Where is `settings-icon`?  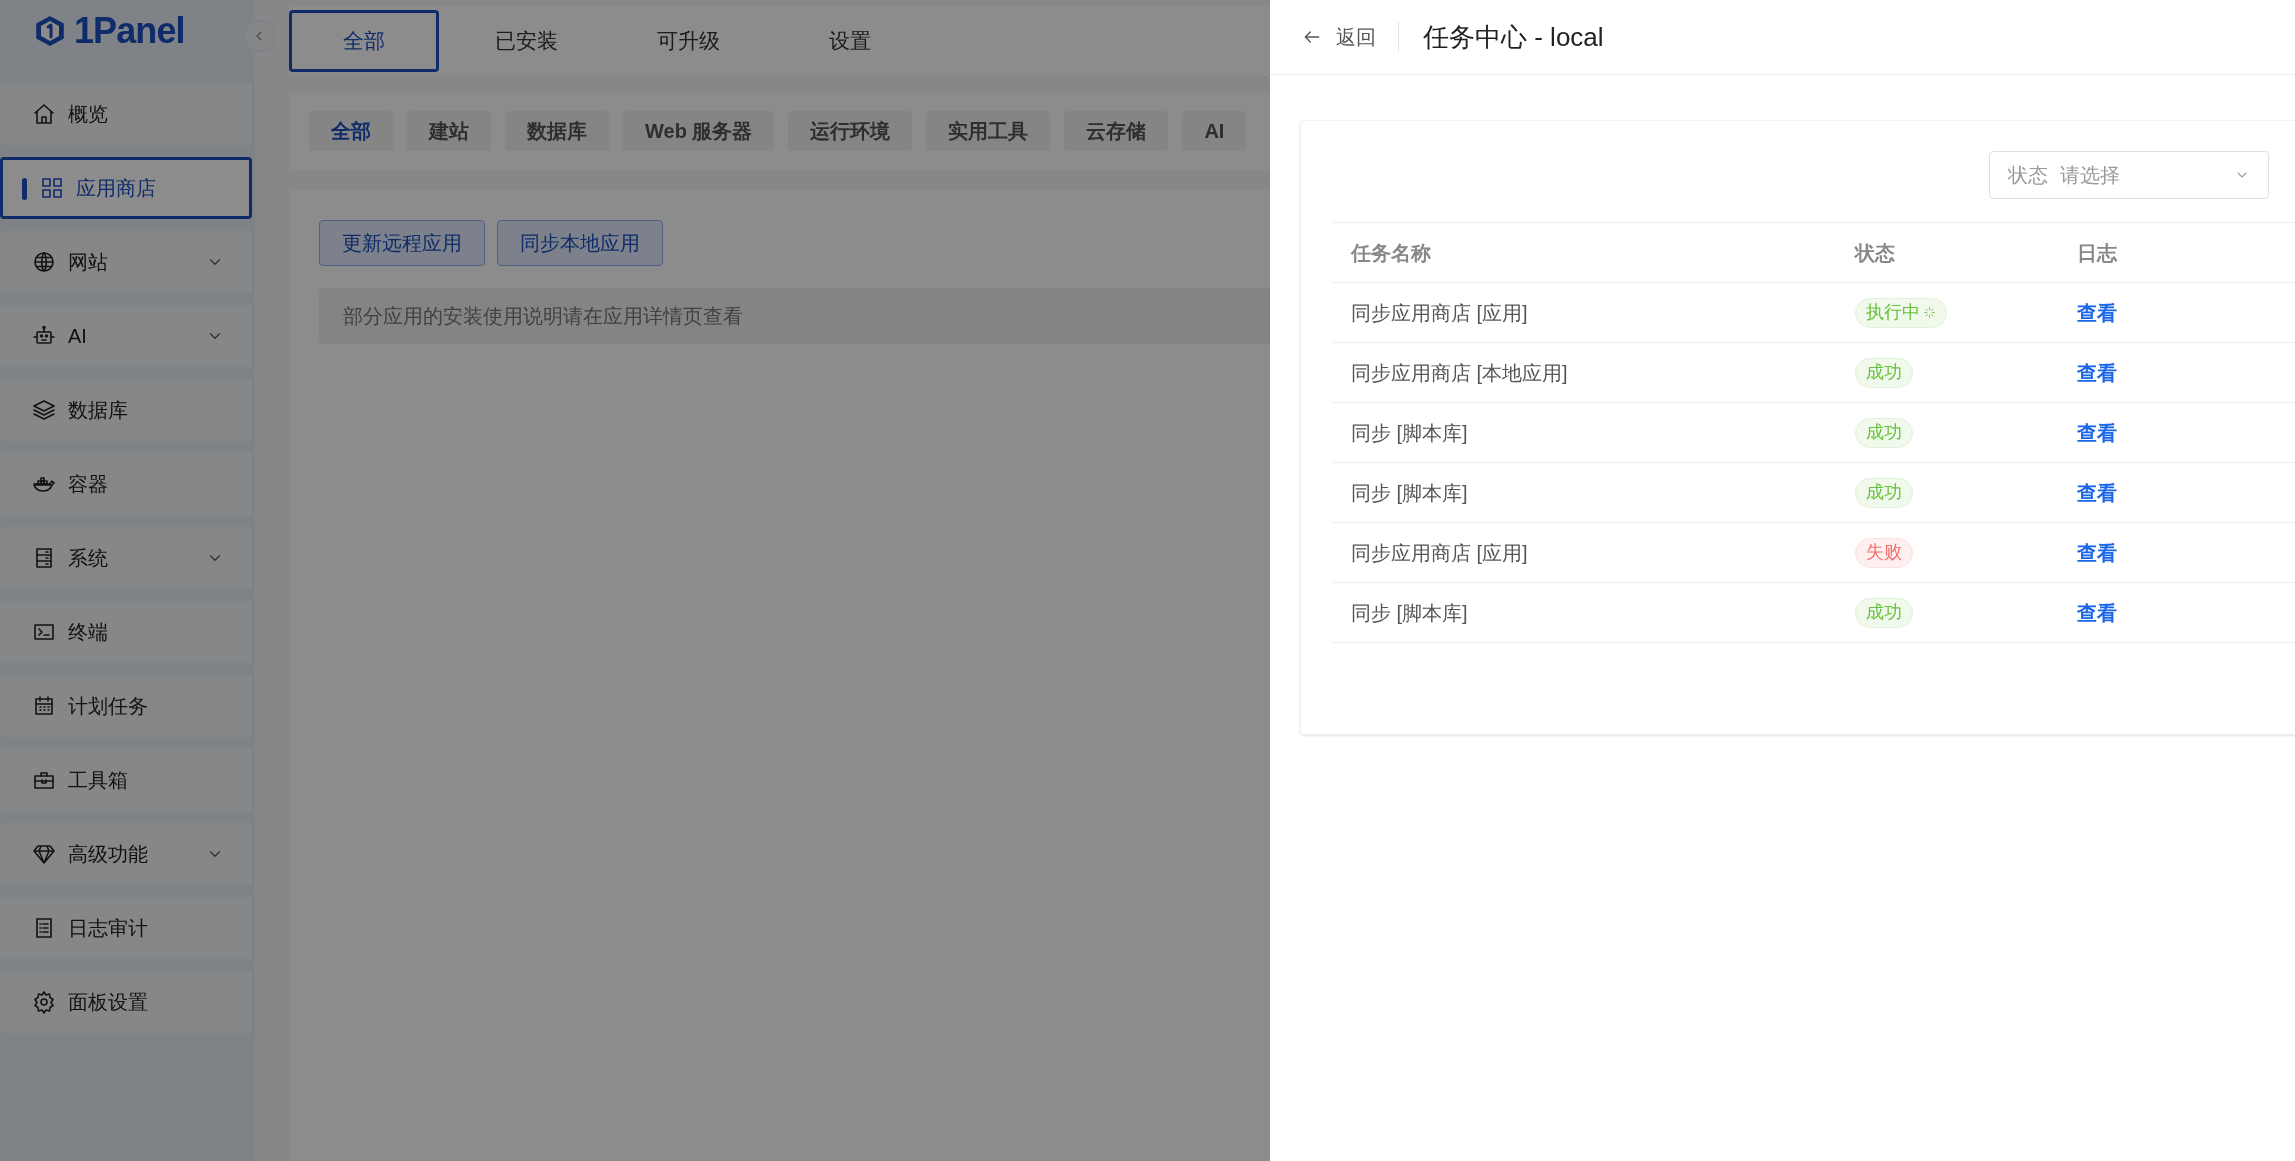 settings-icon is located at coordinates (44, 1002).